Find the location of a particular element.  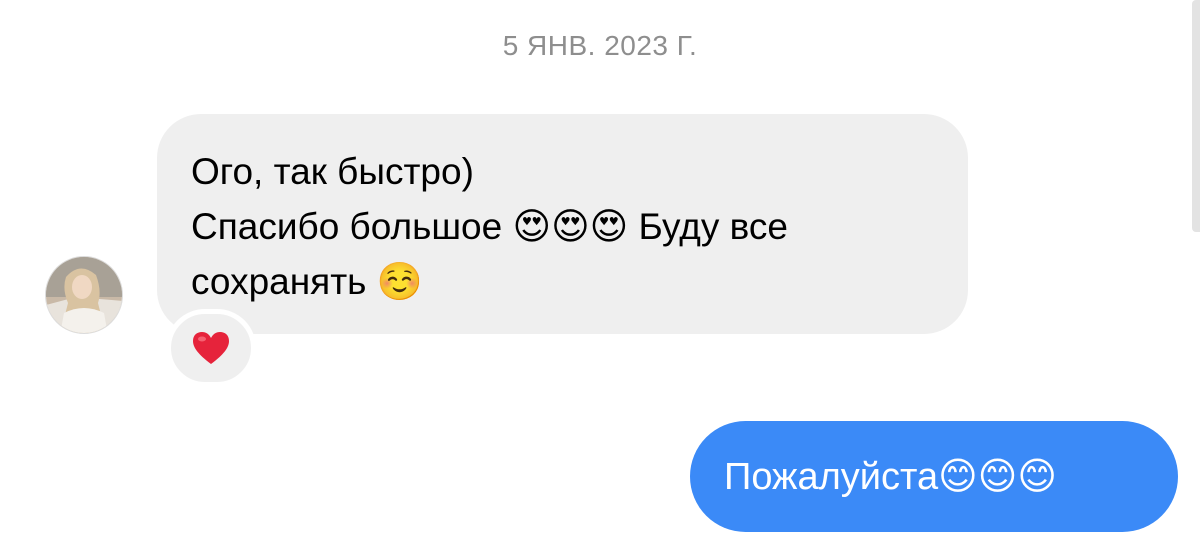

message-line: сохранять ☺️ is located at coordinates (307, 281).